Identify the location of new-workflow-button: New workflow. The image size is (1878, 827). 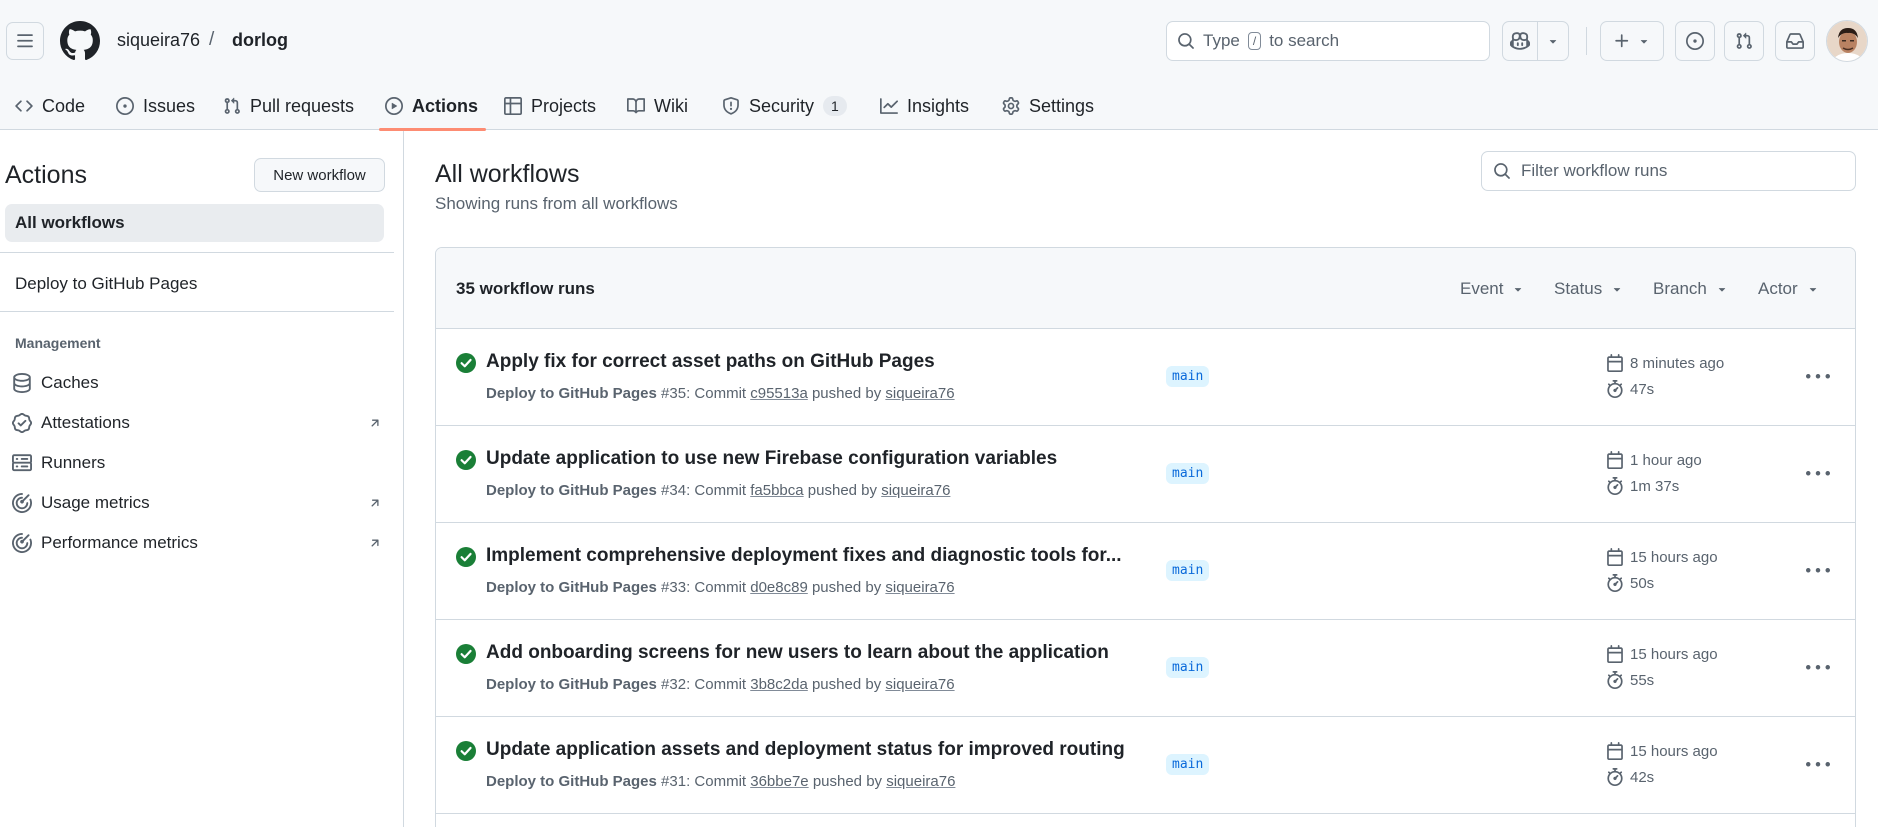
(319, 175).